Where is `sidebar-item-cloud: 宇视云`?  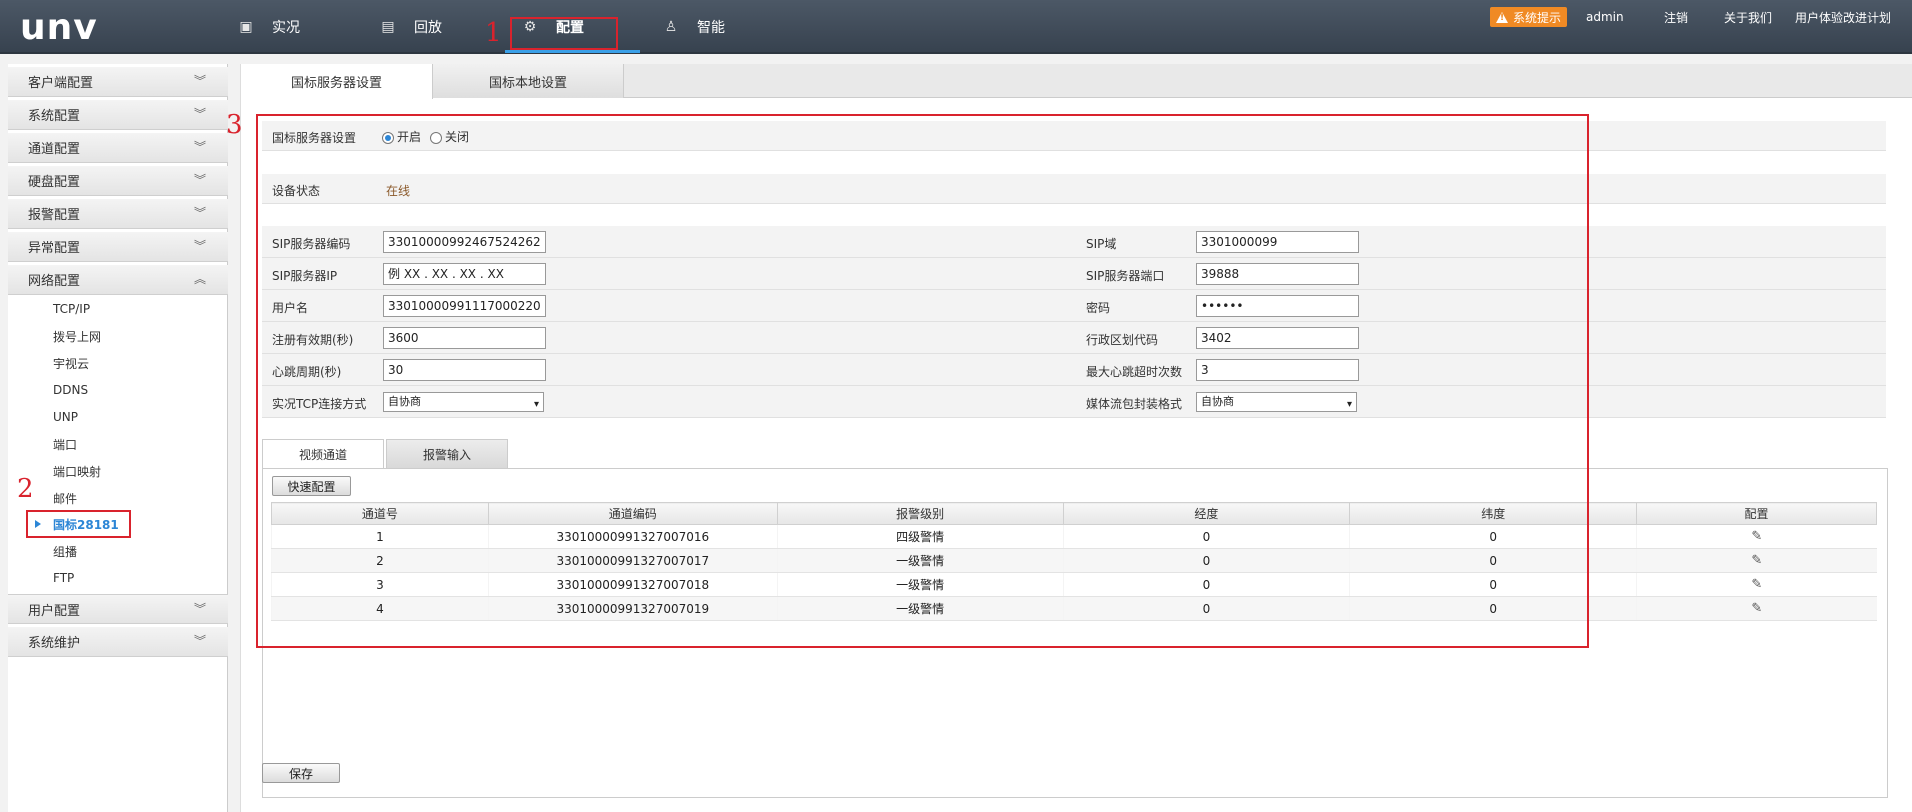
sidebar-item-cloud: 宇视云 is located at coordinates (71, 363).